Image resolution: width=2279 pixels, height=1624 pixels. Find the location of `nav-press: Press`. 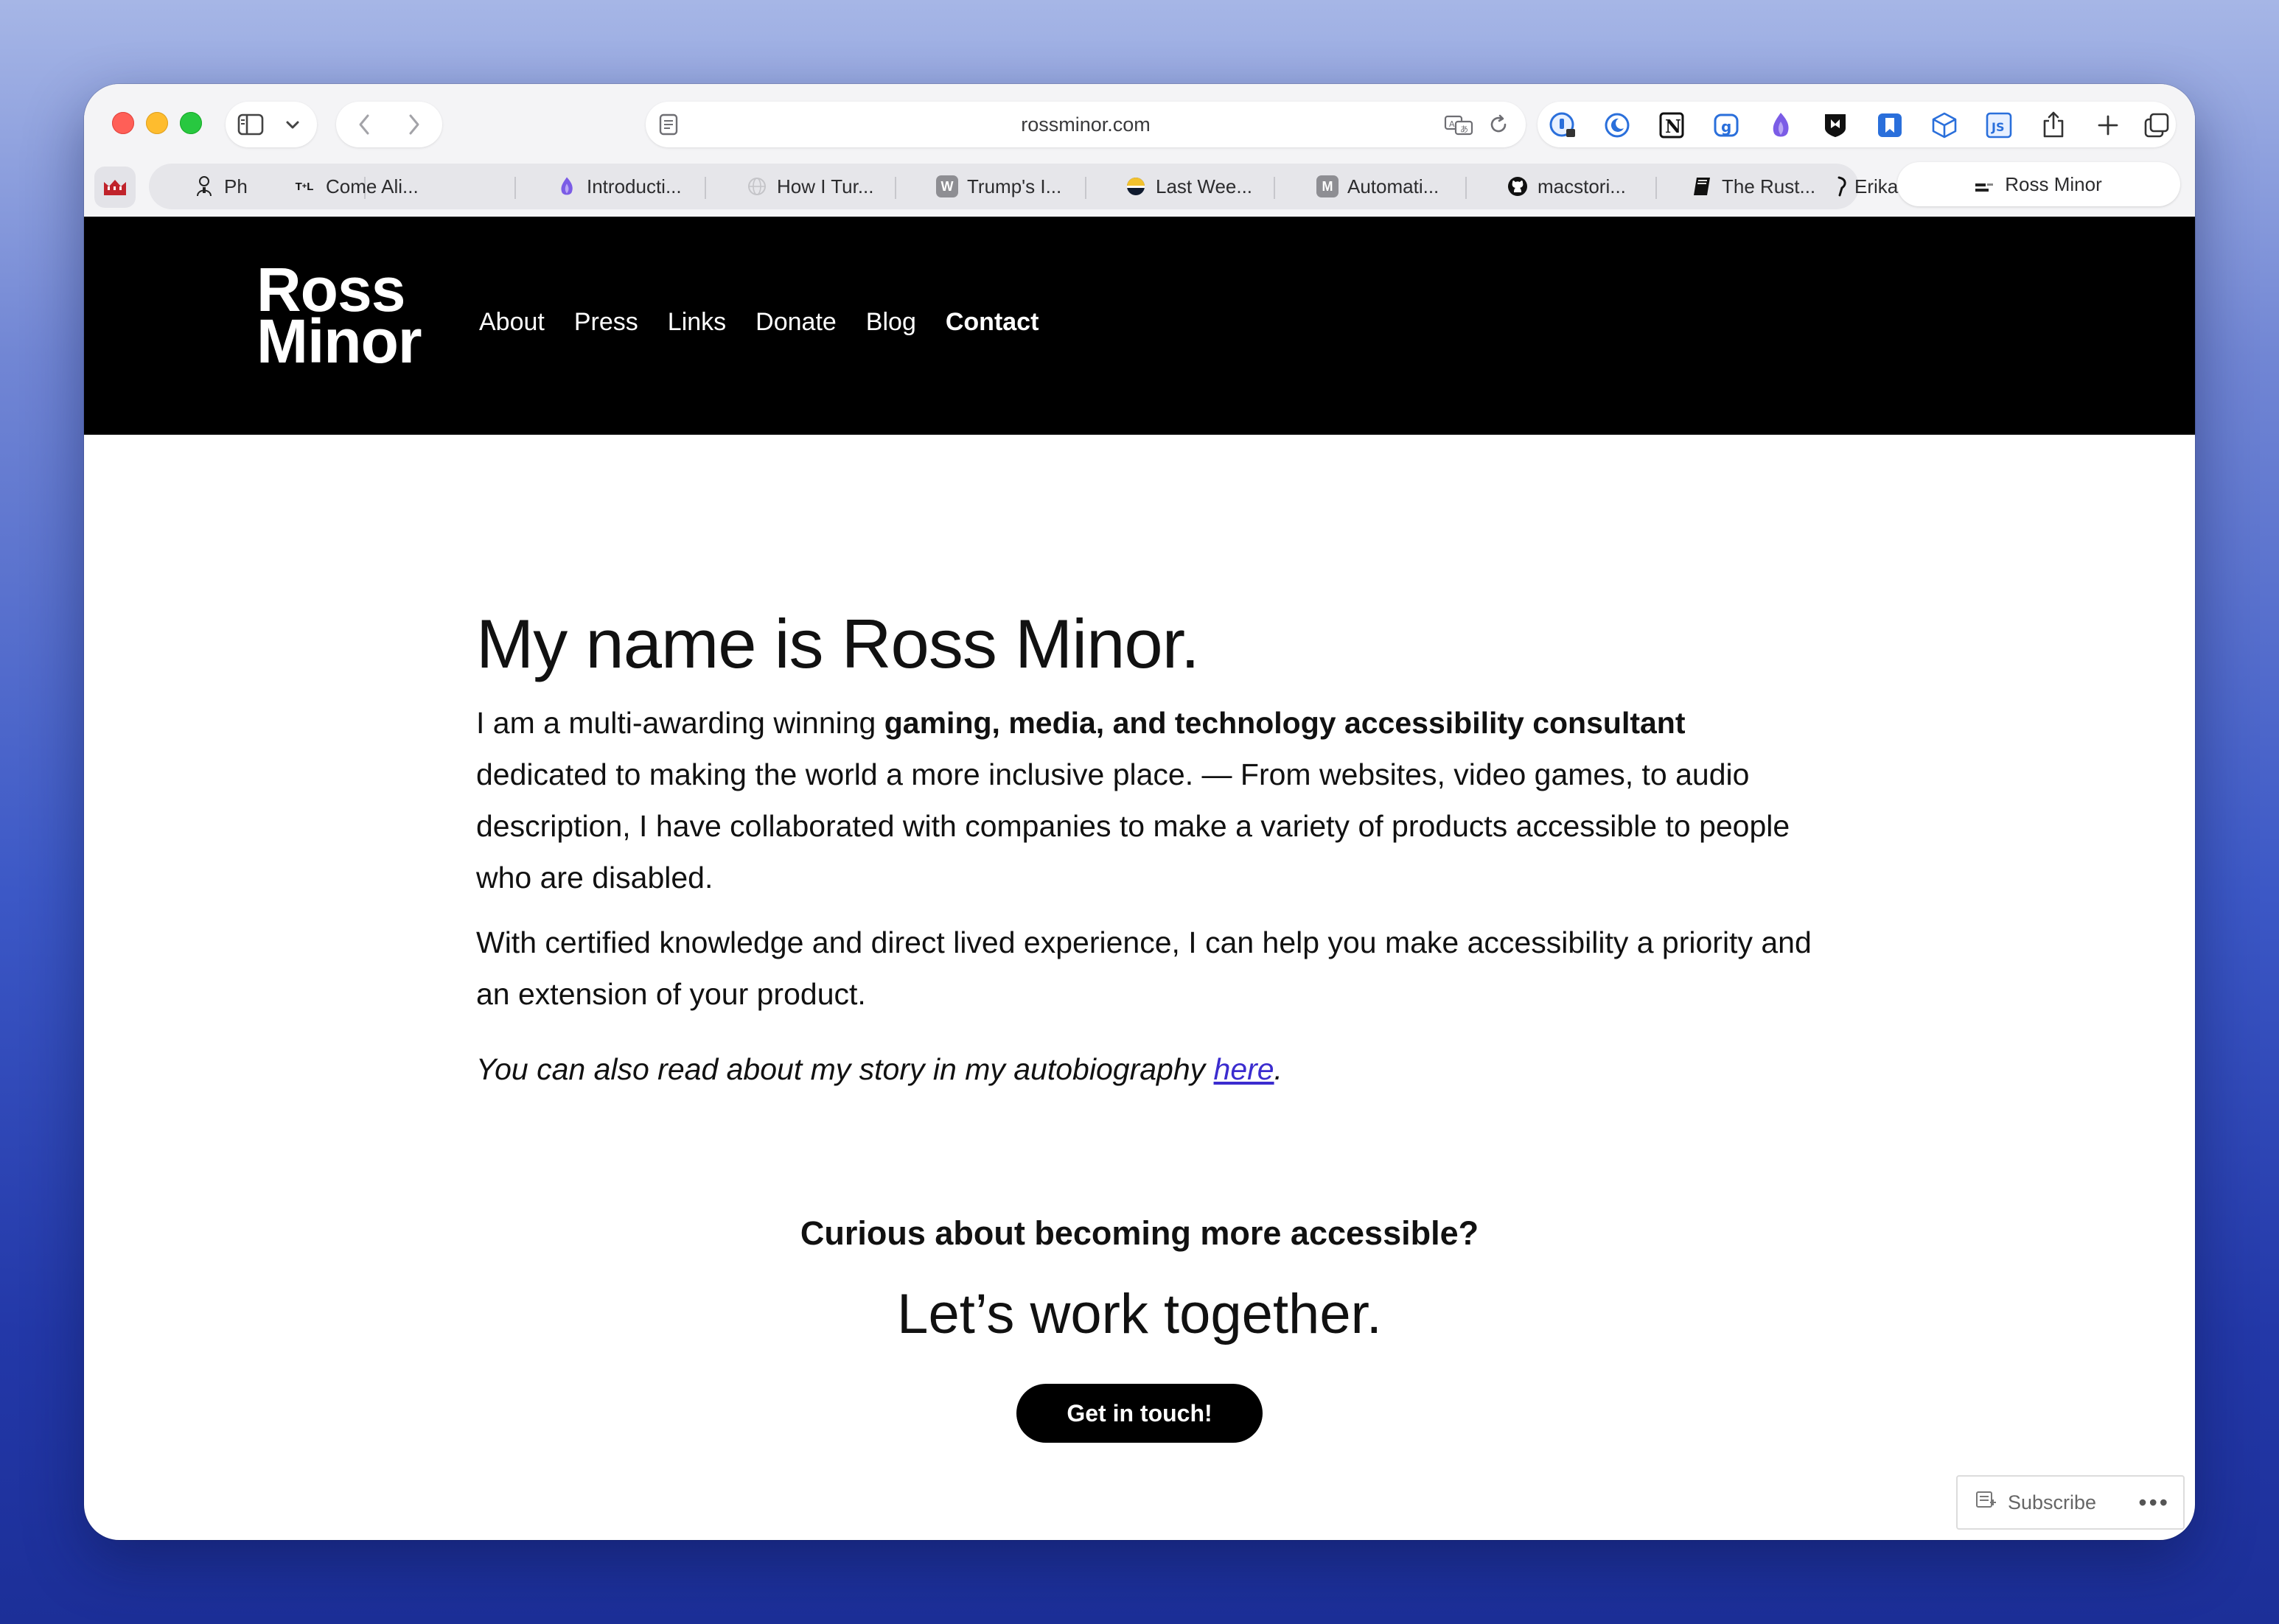

nav-press: Press is located at coordinates (606, 322).